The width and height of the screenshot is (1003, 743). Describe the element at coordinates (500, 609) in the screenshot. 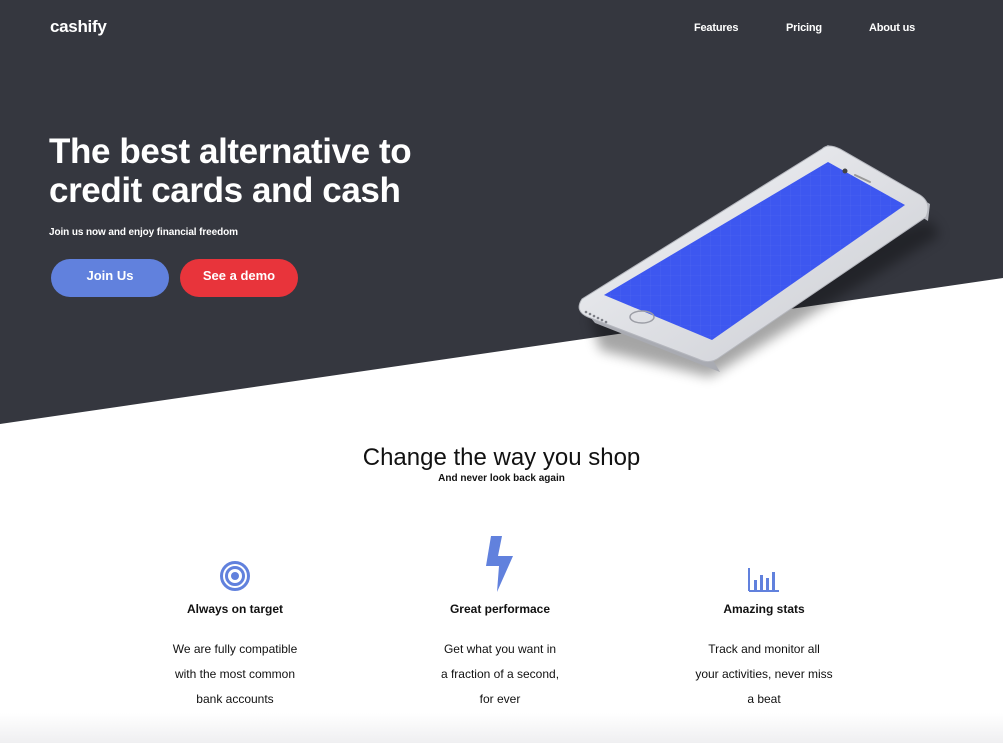

I see `feature-title: Great performace` at that location.